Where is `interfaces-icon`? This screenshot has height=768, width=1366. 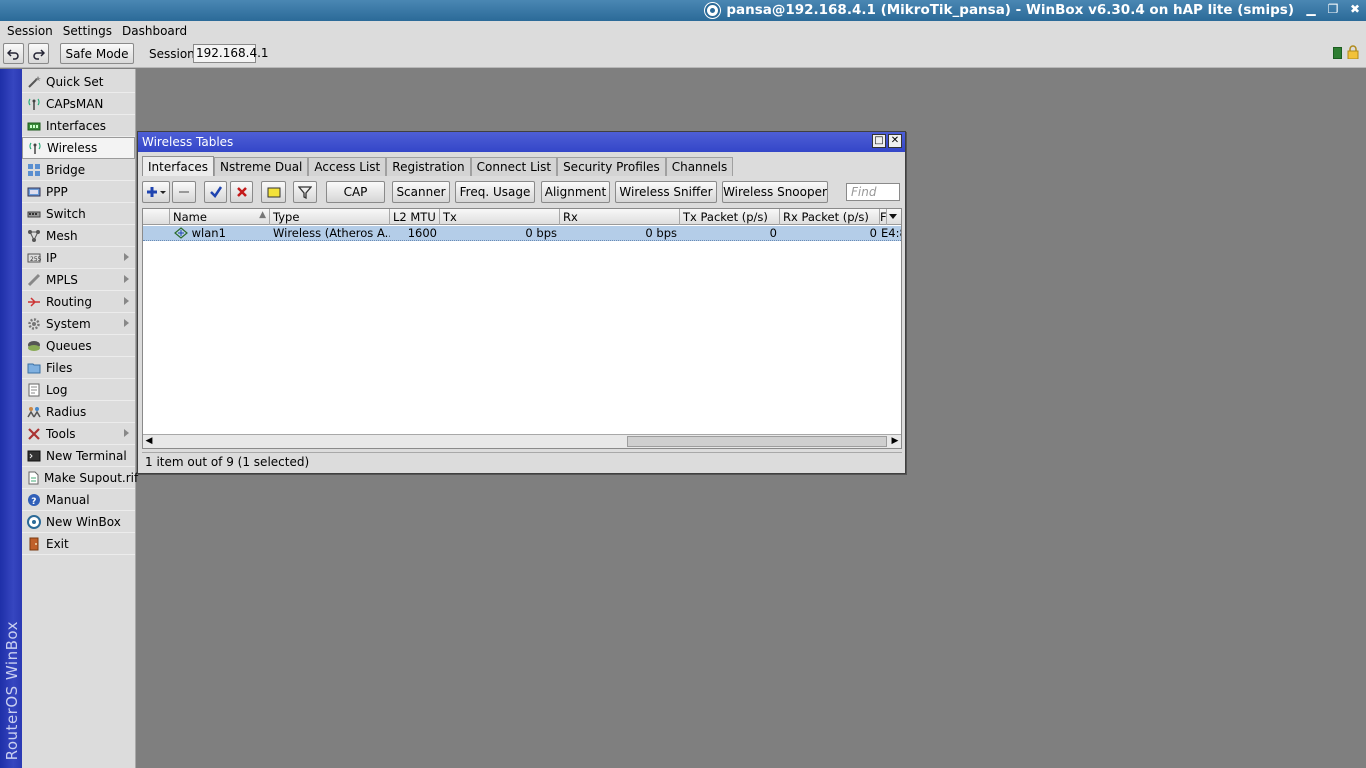 interfaces-icon is located at coordinates (34, 126).